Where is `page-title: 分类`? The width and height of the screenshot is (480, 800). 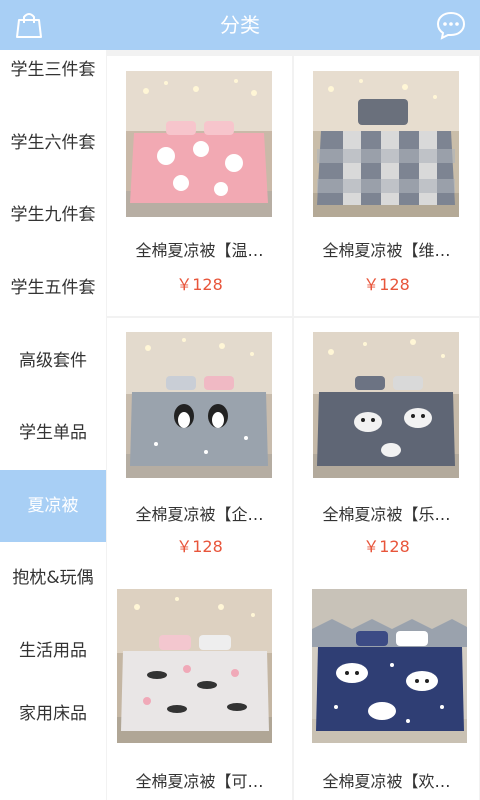
page-title: 分类 is located at coordinates (240, 25).